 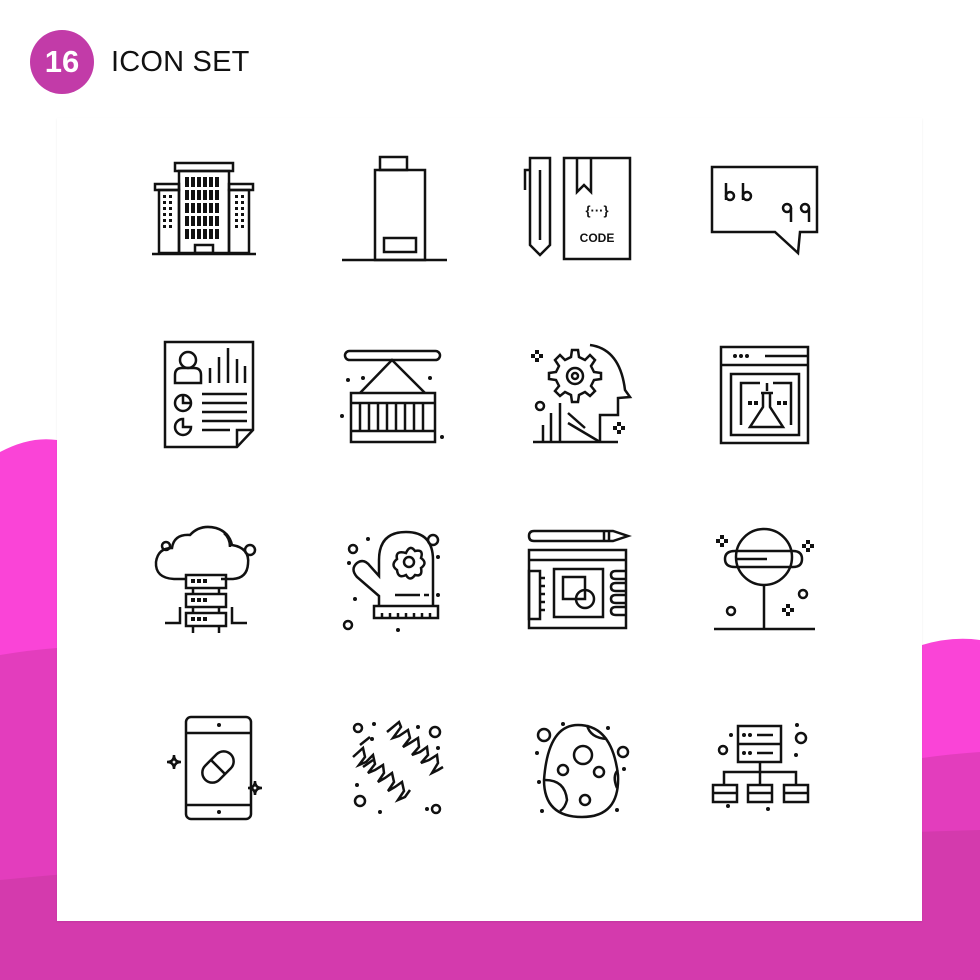 I want to click on mind-gear-head-icon, so click(x=580, y=395).